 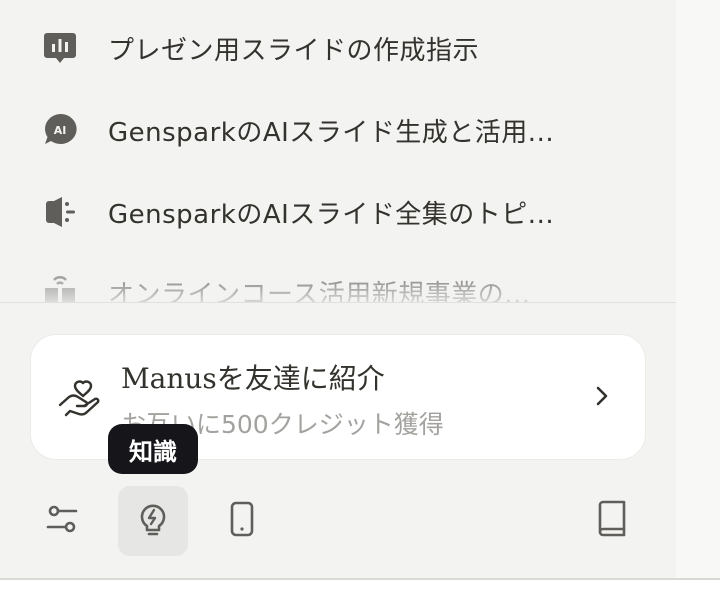 What do you see at coordinates (253, 378) in the screenshot?
I see `referral-title: Manusを友達に紹介` at bounding box center [253, 378].